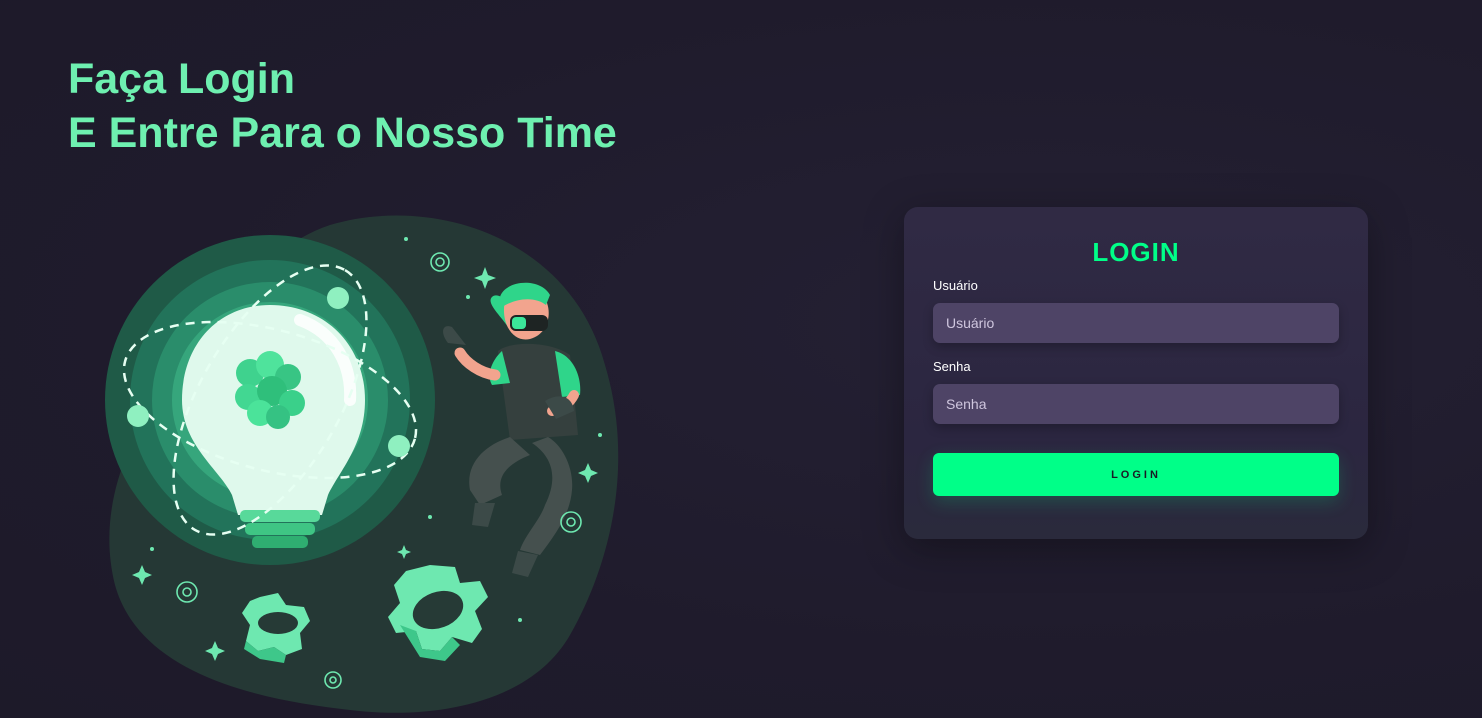 Image resolution: width=1482 pixels, height=718 pixels. I want to click on login-button: LOGIN, so click(1136, 474).